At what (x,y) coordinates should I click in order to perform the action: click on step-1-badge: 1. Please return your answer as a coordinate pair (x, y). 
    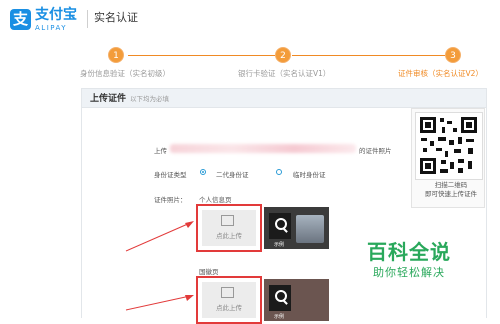
    Looking at the image, I should click on (116, 55).